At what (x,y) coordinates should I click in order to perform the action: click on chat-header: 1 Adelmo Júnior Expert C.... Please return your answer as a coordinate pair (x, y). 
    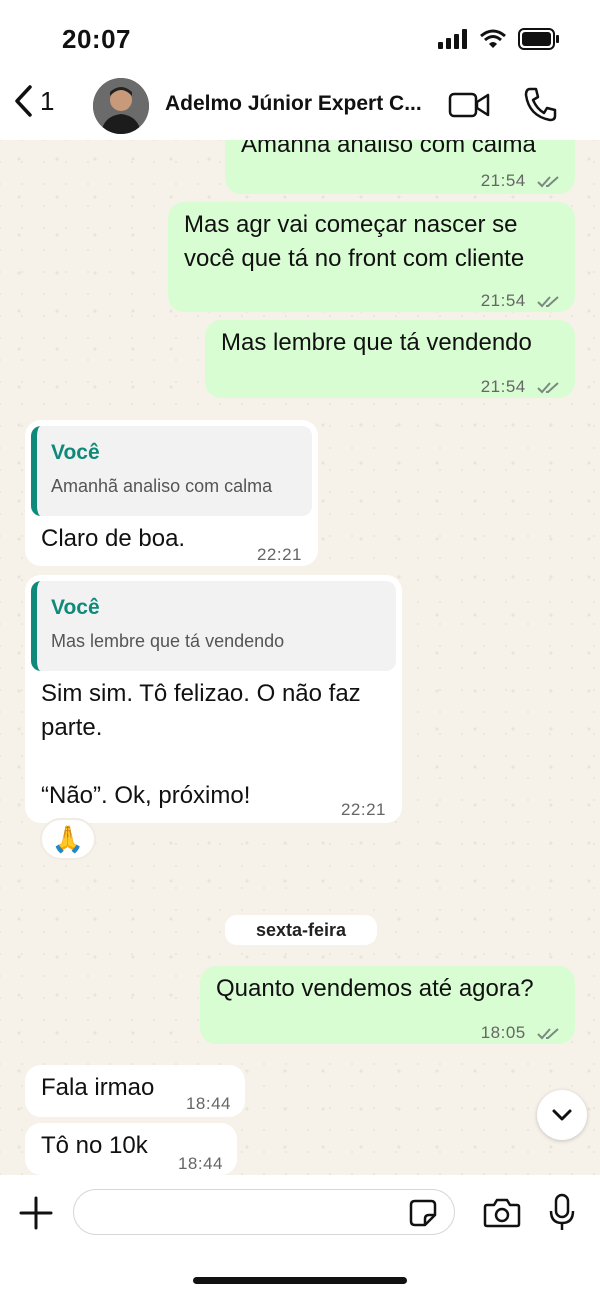
    Looking at the image, I should click on (300, 105).